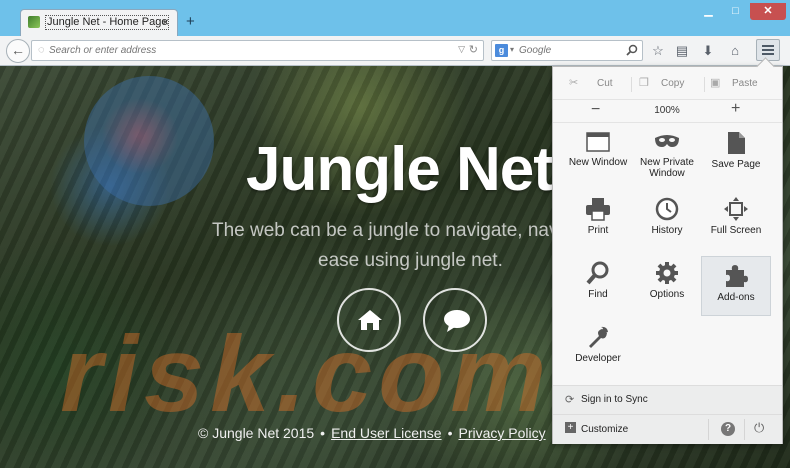 The height and width of the screenshot is (468, 790). I want to click on new-window-label: New Window, so click(598, 162).